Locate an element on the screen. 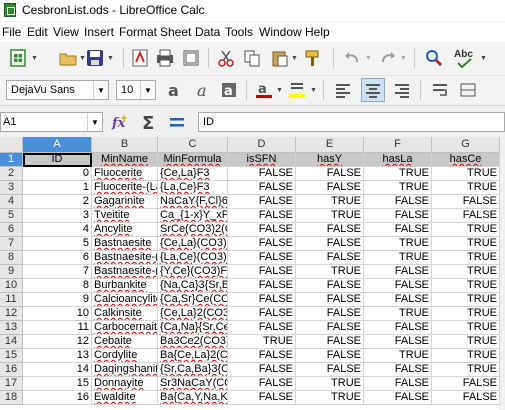 Image resolution: width=505 pixels, height=410 pixels. italic-button: a is located at coordinates (202, 90).